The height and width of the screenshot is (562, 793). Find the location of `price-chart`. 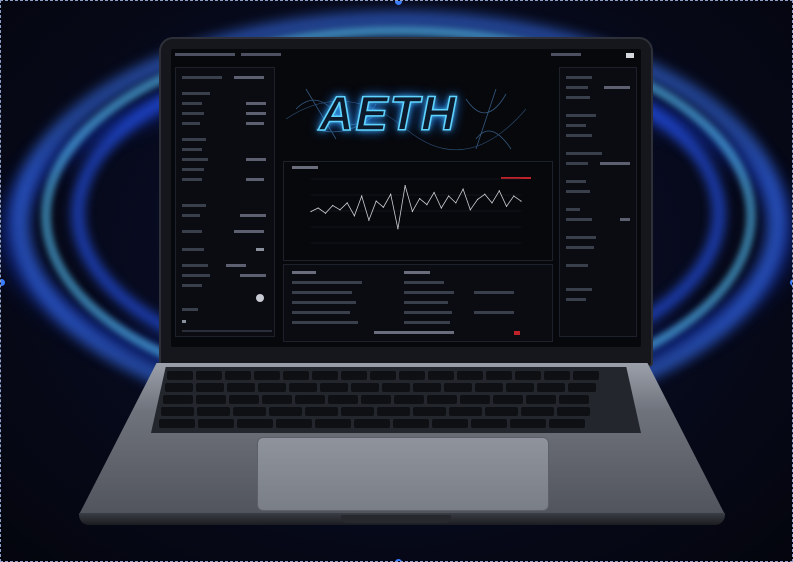

price-chart is located at coordinates (416, 211).